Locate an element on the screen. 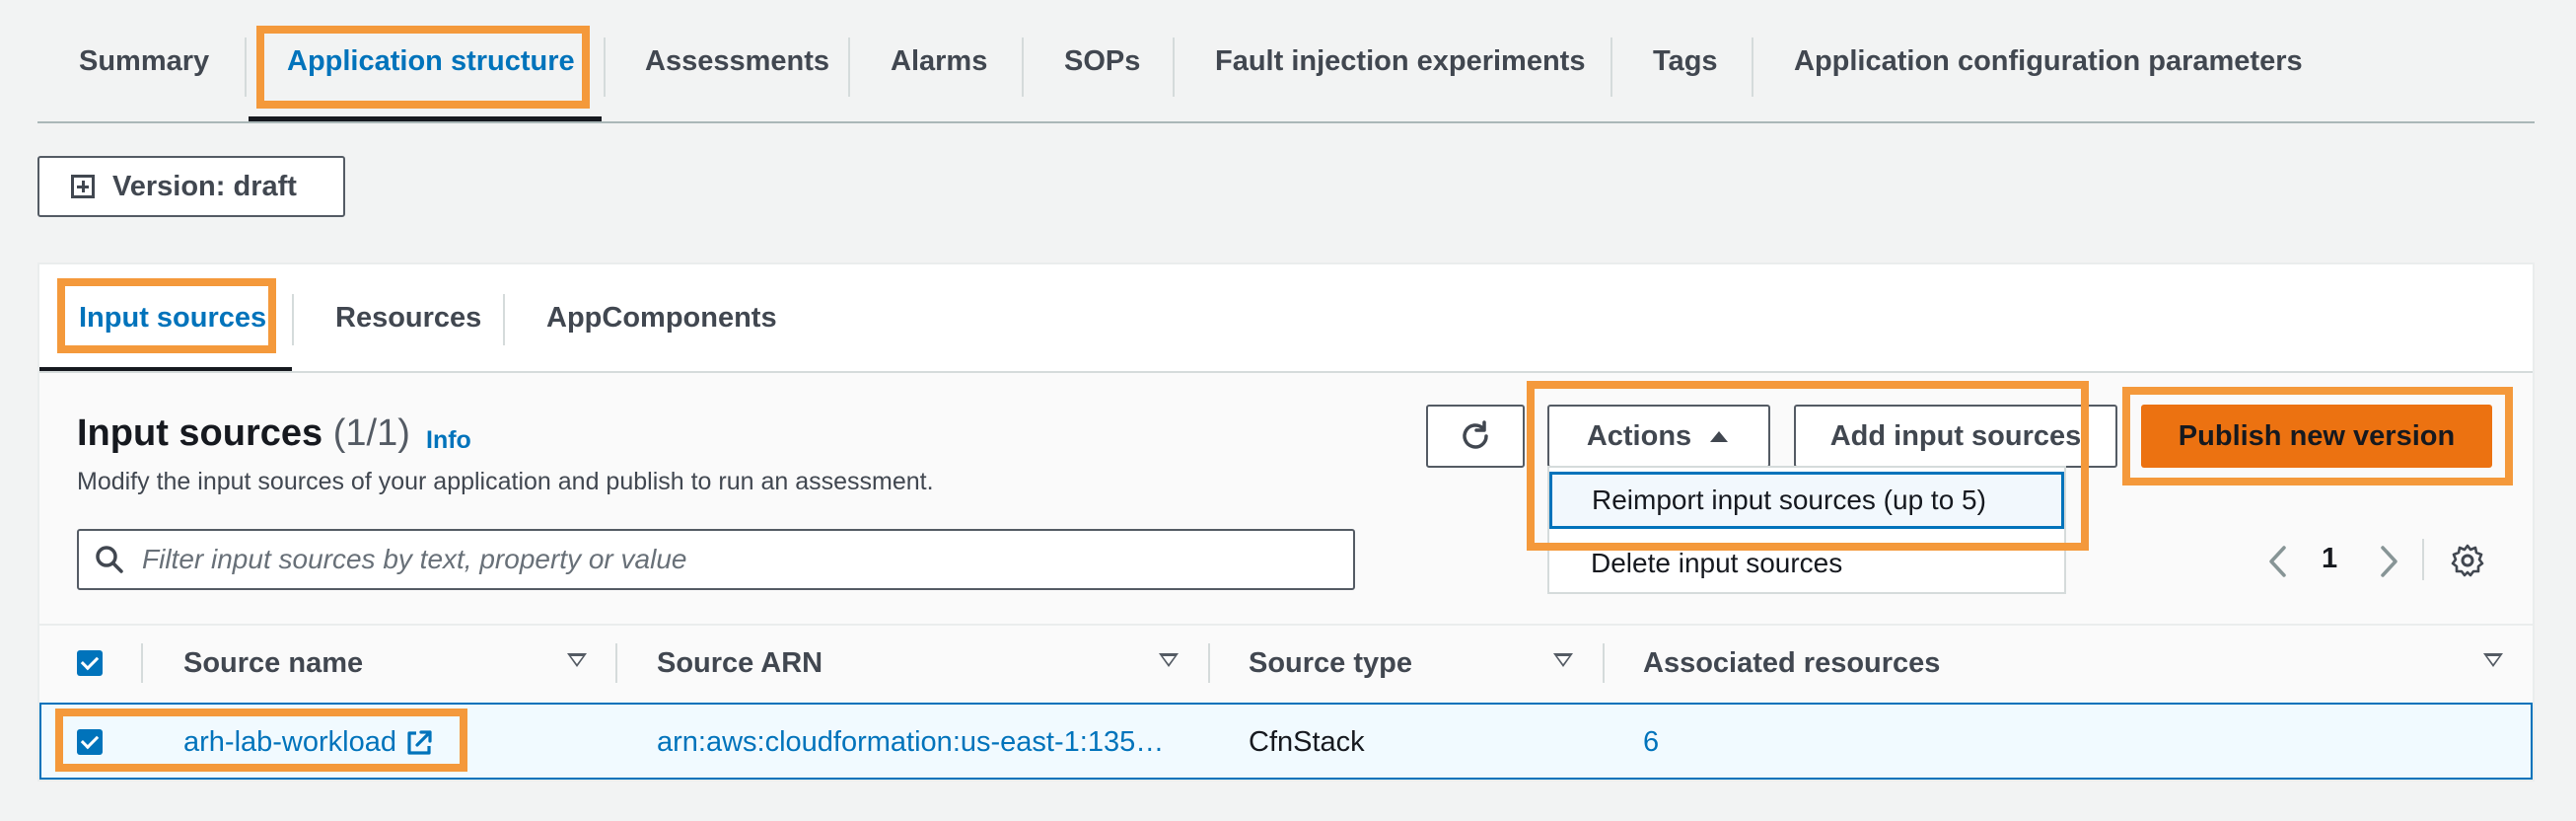 Image resolution: width=2576 pixels, height=821 pixels. tab-sops: SOPs is located at coordinates (1102, 61).